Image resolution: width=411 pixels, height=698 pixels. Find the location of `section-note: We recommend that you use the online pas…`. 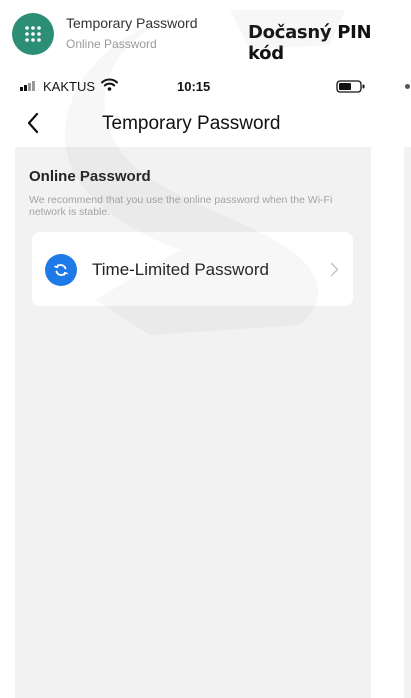

section-note: We recommend that you use the online pas… is located at coordinates (181, 206).